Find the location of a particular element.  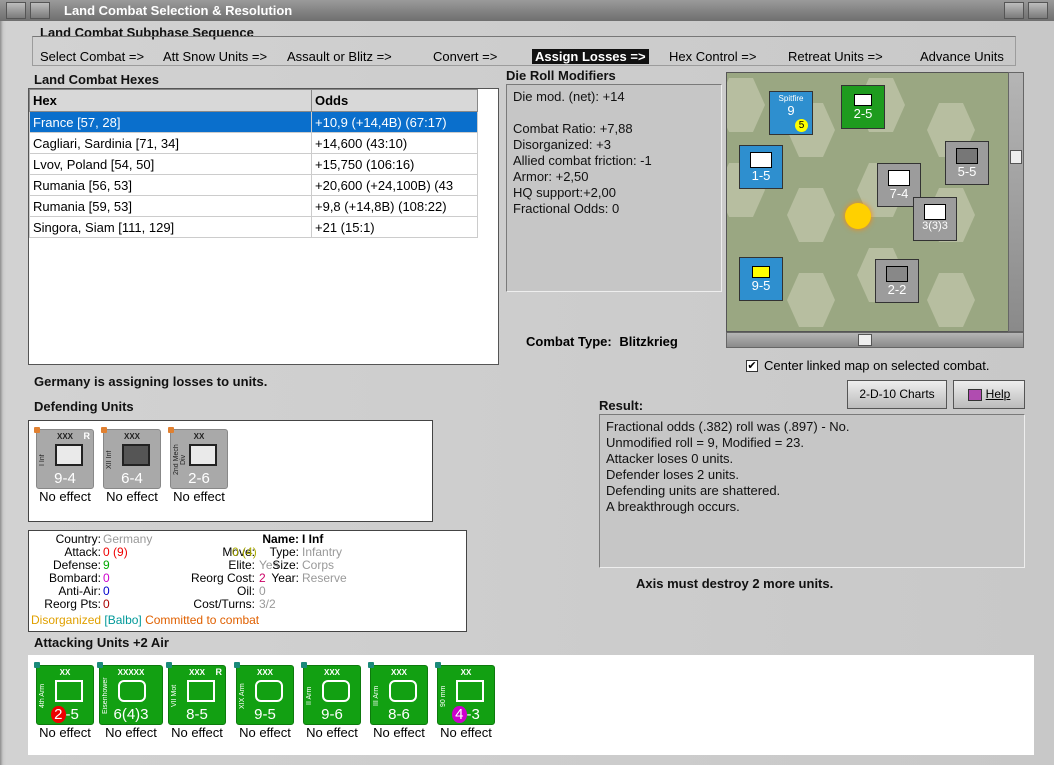

map-counter: 2-2 is located at coordinates (897, 281).